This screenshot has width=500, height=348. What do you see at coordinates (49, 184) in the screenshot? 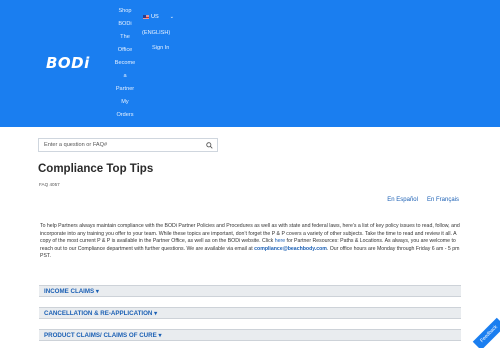
I see `faq-number: FAQ 4057` at bounding box center [49, 184].